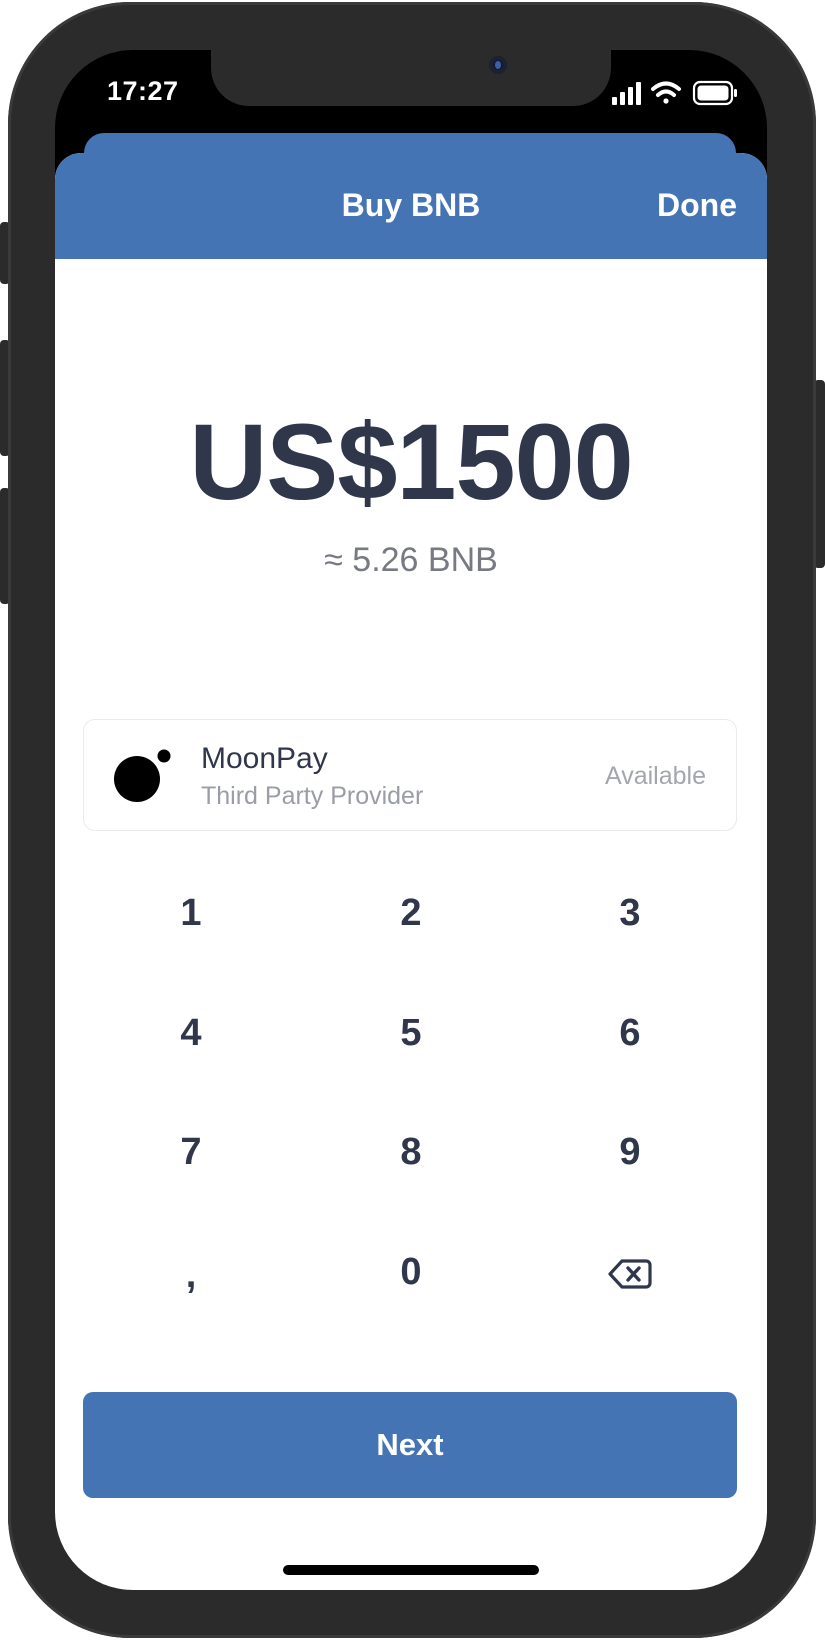  Describe the element at coordinates (411, 1033) in the screenshot. I see `key-5: 5` at that location.